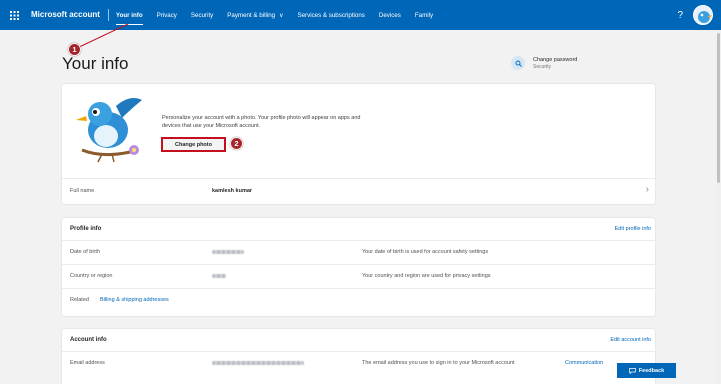 The image size is (721, 384). I want to click on profile-photo, so click(111, 128).